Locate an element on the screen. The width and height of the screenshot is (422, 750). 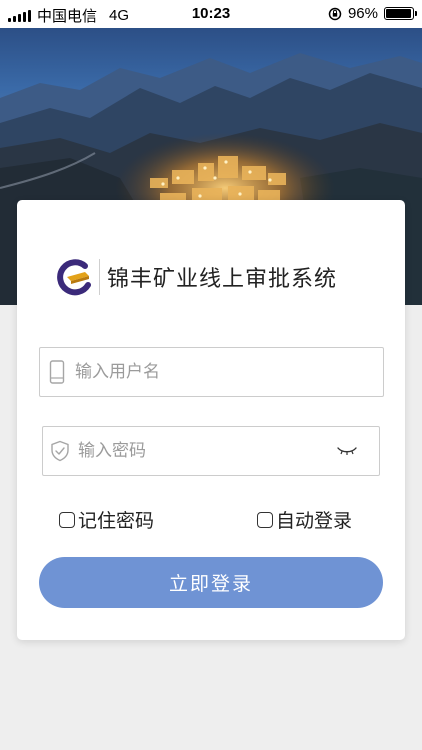
phone-icon is located at coordinates (57, 372).